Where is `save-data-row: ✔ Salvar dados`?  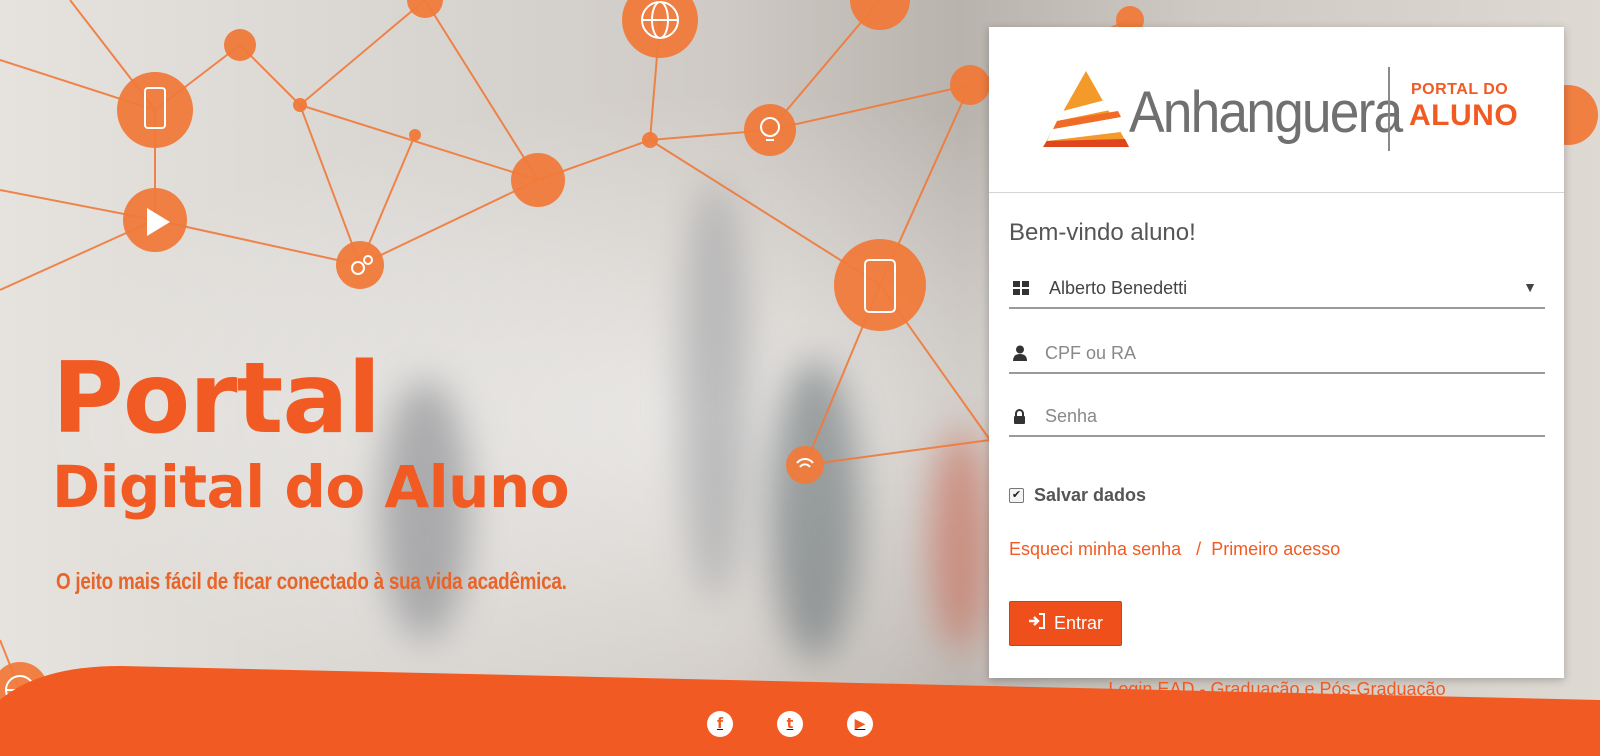
save-data-row: ✔ Salvar dados is located at coordinates (1077, 495).